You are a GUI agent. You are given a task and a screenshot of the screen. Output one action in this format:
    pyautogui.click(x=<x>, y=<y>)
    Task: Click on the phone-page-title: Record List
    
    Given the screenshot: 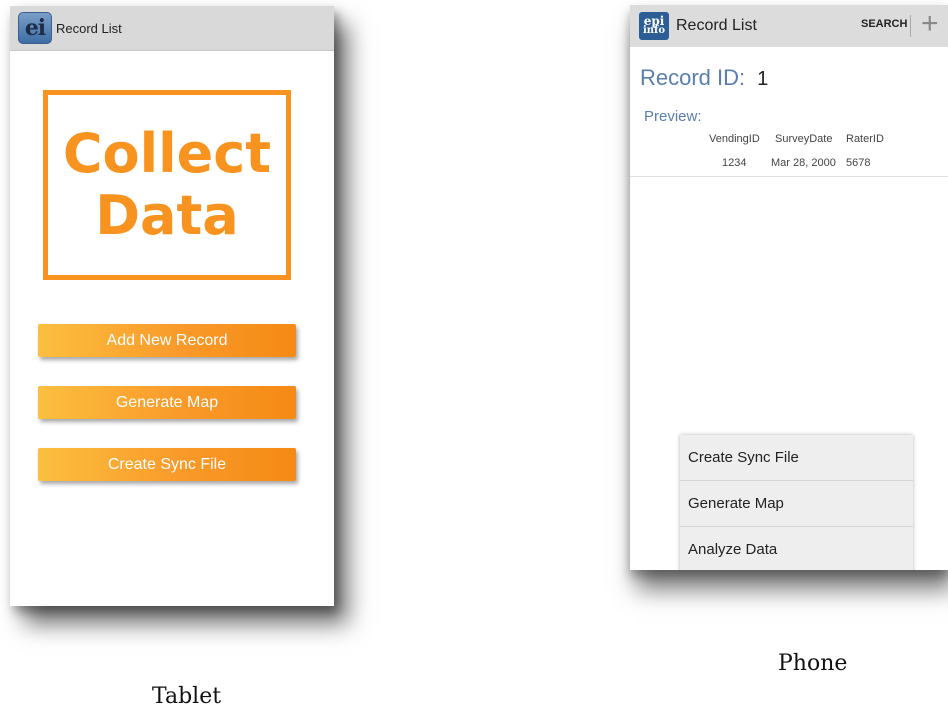 What is the action you would take?
    pyautogui.click(x=716, y=25)
    